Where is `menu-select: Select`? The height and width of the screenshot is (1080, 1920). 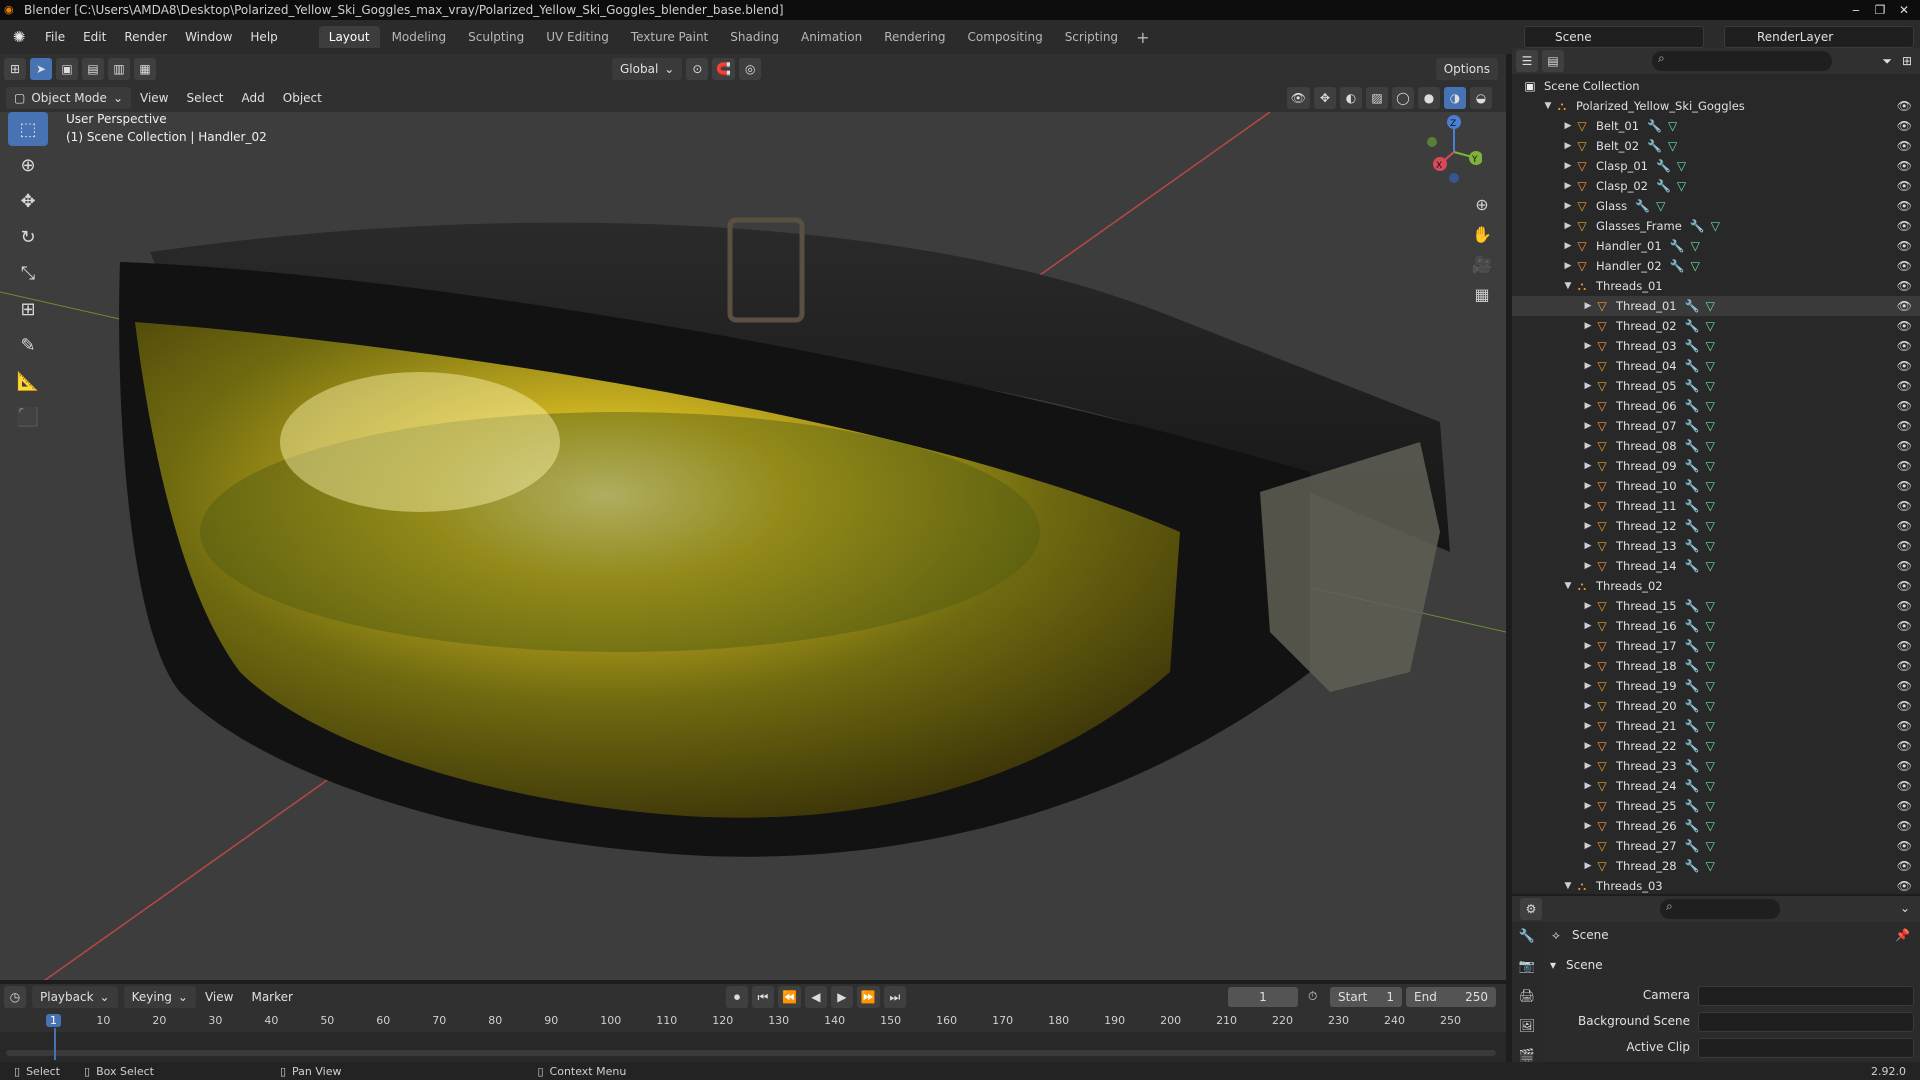 menu-select: Select is located at coordinates (204, 98).